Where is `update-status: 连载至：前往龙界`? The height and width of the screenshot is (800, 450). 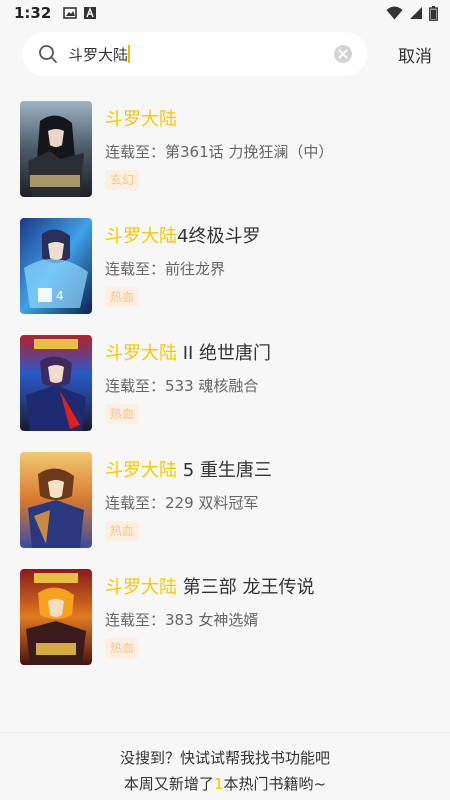 update-status: 连载至：前往龙界 is located at coordinates (165, 269).